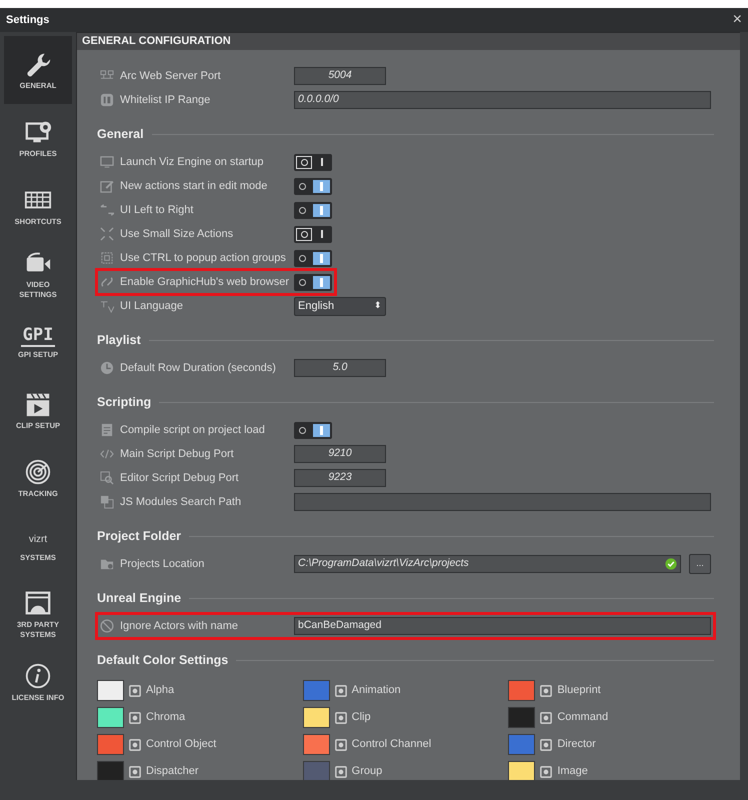 This screenshot has width=748, height=800. What do you see at coordinates (166, 718) in the screenshot?
I see `color-label: Chroma` at bounding box center [166, 718].